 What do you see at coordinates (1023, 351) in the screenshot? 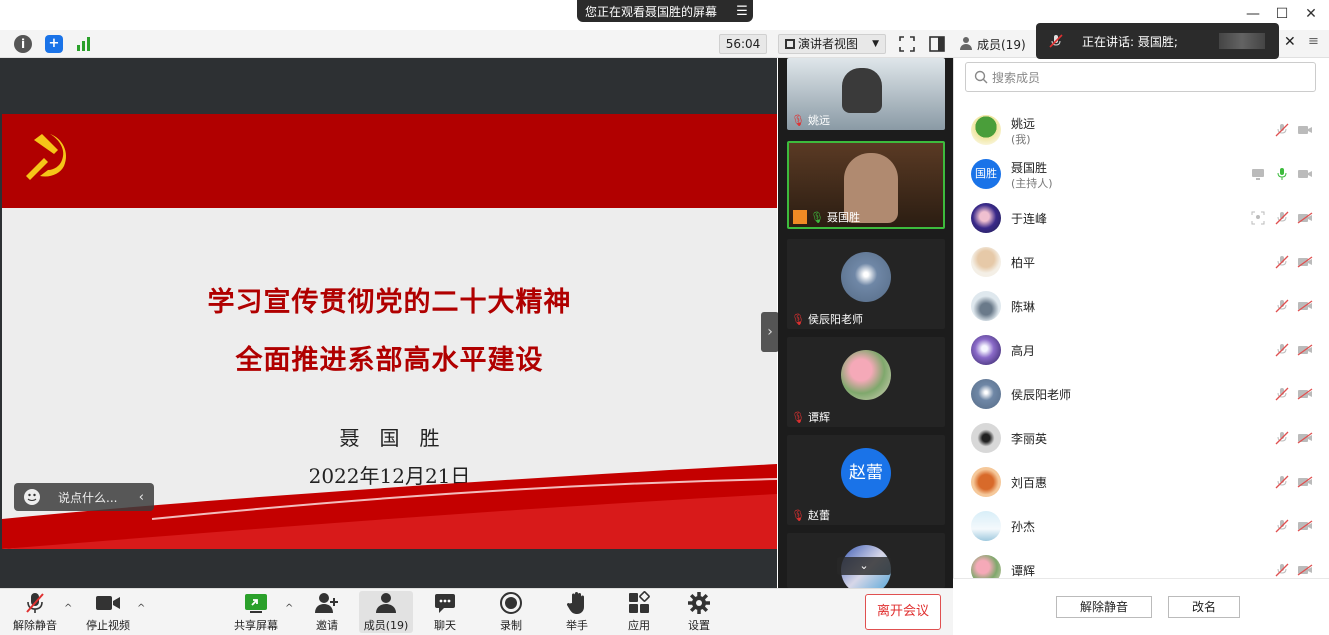
I see `member-name: 高月` at bounding box center [1023, 351].